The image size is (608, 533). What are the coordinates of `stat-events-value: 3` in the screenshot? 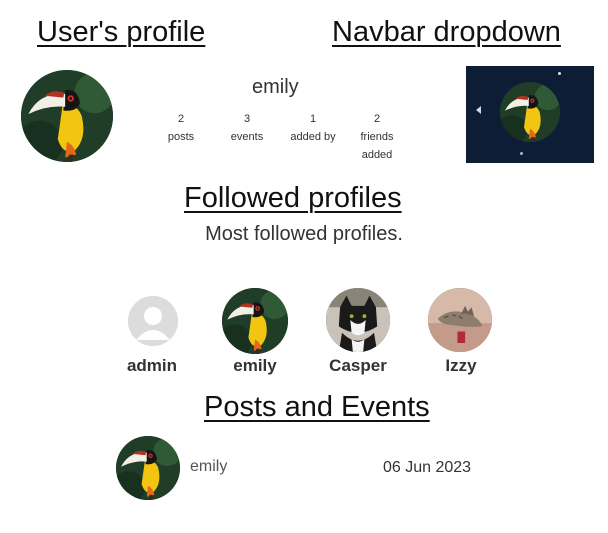 It's located at (247, 119).